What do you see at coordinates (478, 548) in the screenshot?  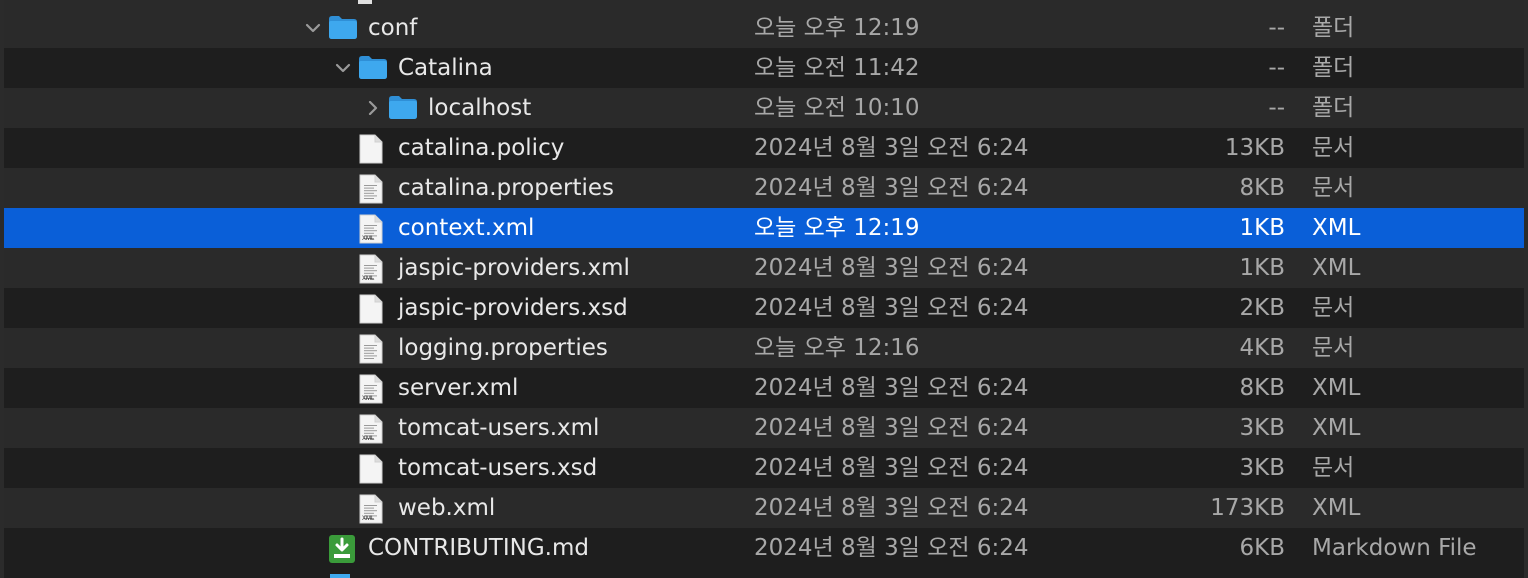 I see `file-name: CONTRIBUTING.md` at bounding box center [478, 548].